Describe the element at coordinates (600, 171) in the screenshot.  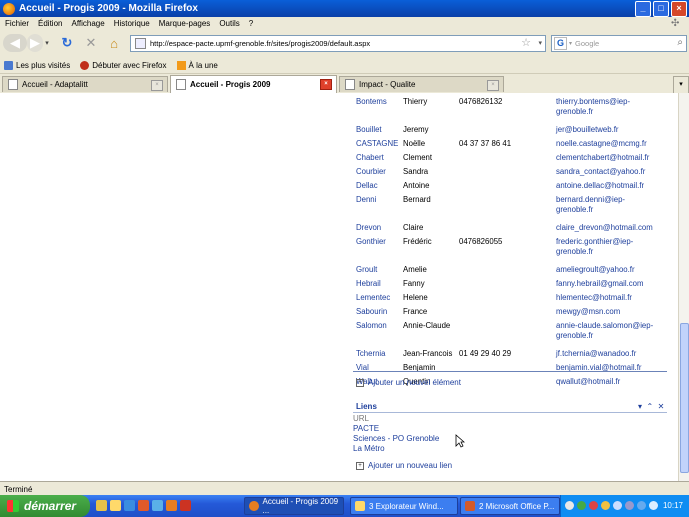
I see `contact-email: sandra_contact@yahoo.fr` at that location.